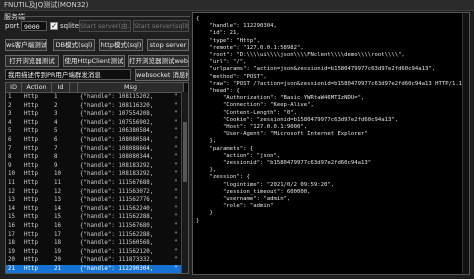 The width and height of the screenshot is (474, 279). Describe the element at coordinates (105, 16) in the screenshot. I see `group-divider` at that location.